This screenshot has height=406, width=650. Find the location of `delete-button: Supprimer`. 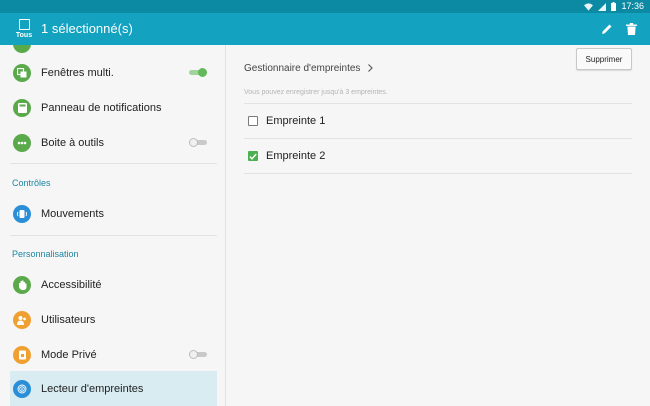

delete-button: Supprimer is located at coordinates (604, 59).